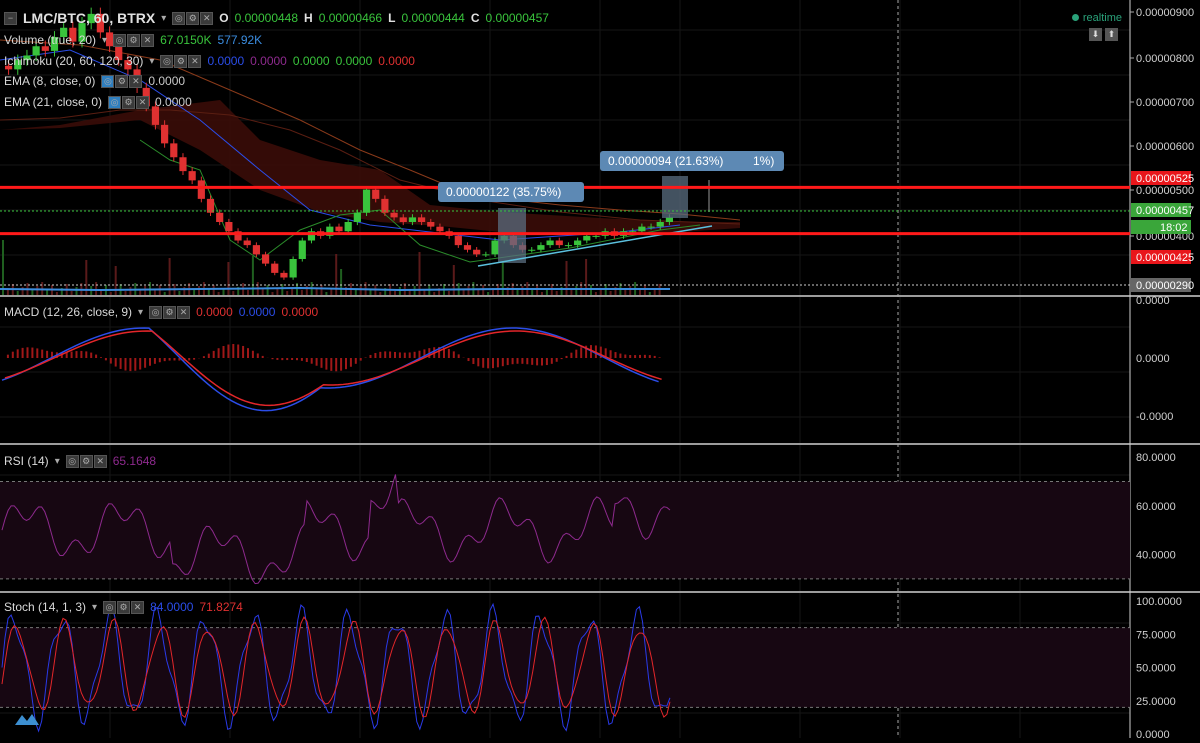  What do you see at coordinates (1097, 18) in the screenshot?
I see `realtime-indicator: realtime` at bounding box center [1097, 18].